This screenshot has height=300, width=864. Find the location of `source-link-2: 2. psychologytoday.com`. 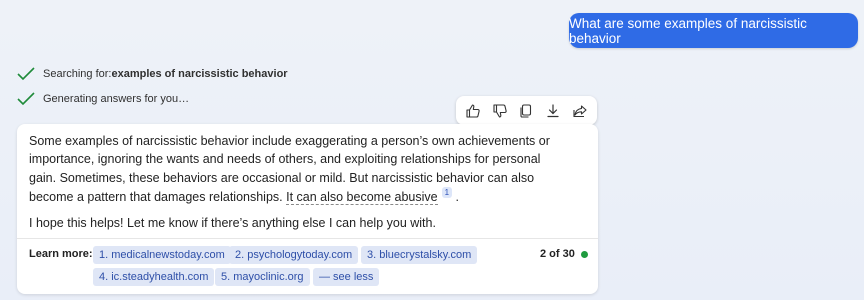

source-link-2: 2. psychologytoday.com is located at coordinates (294, 255).